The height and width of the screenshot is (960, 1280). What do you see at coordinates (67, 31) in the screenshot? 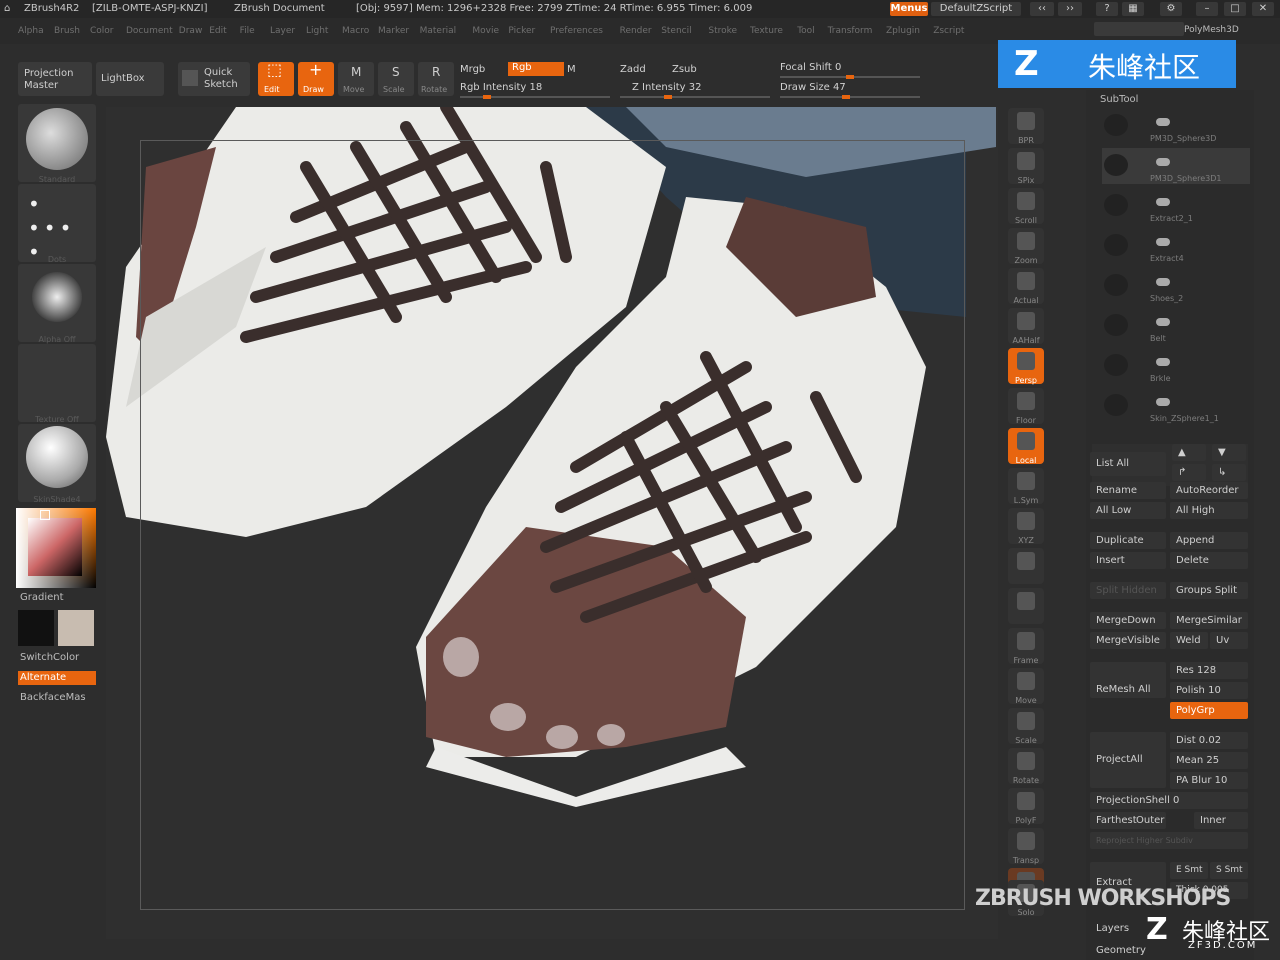
I see `menu-item-brush: Brush` at bounding box center [67, 31].